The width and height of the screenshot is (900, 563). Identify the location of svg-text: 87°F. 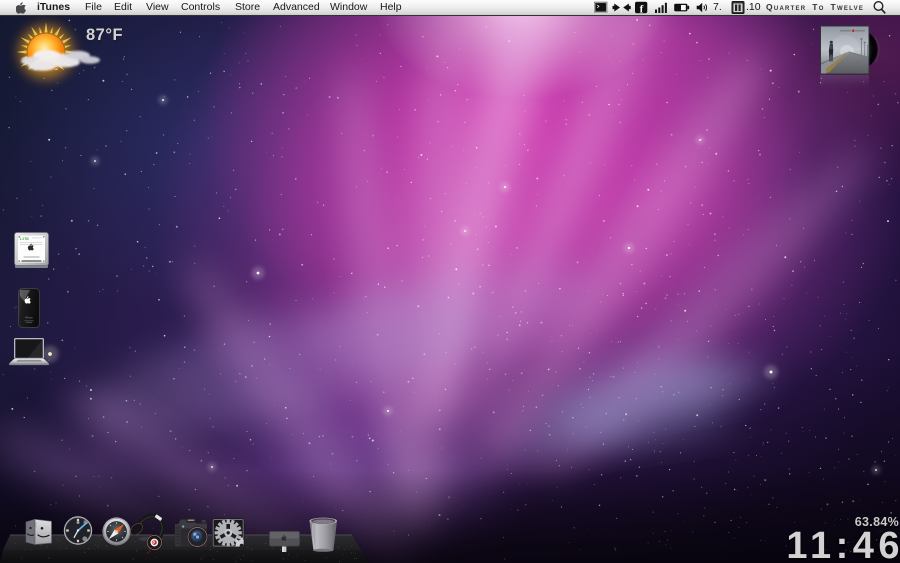
(104, 35).